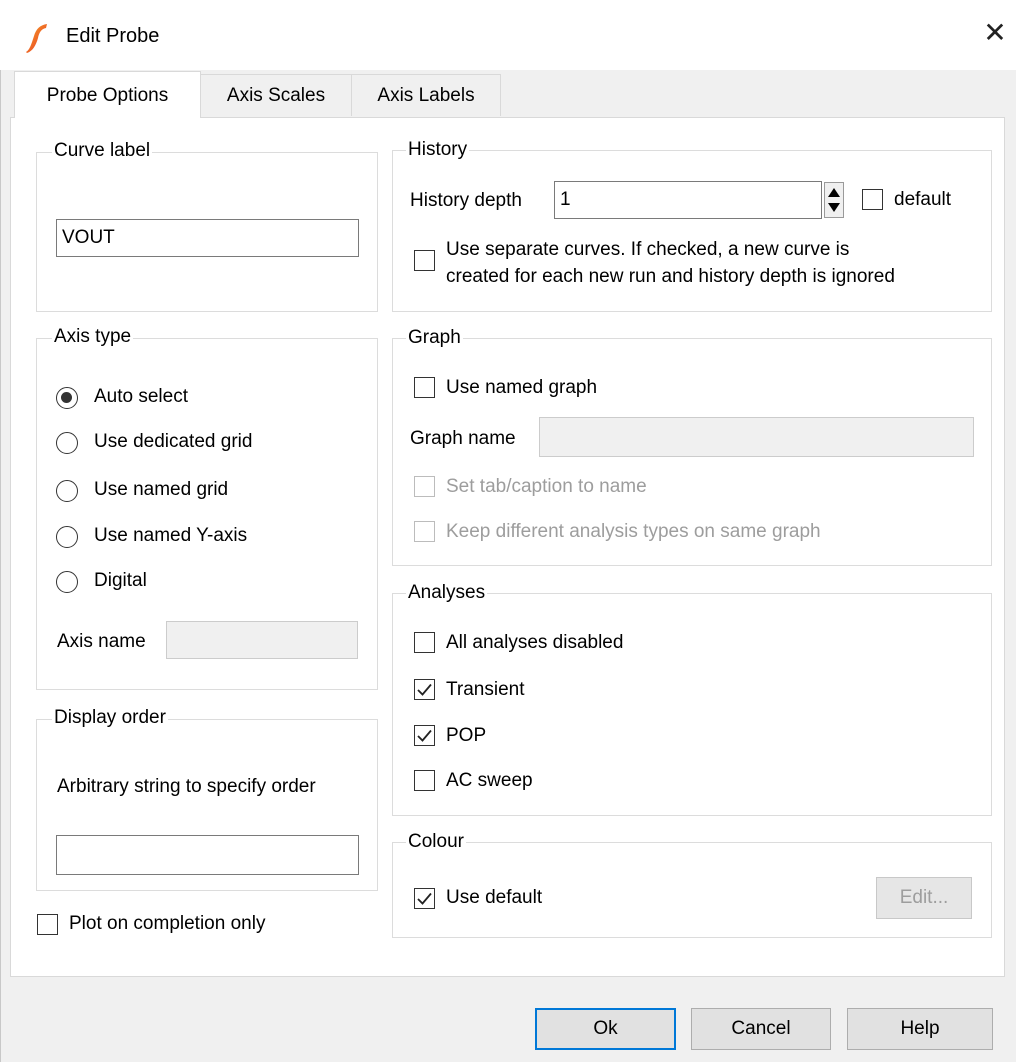  Describe the element at coordinates (207, 238) in the screenshot. I see `curve-label-input: VOUT` at that location.